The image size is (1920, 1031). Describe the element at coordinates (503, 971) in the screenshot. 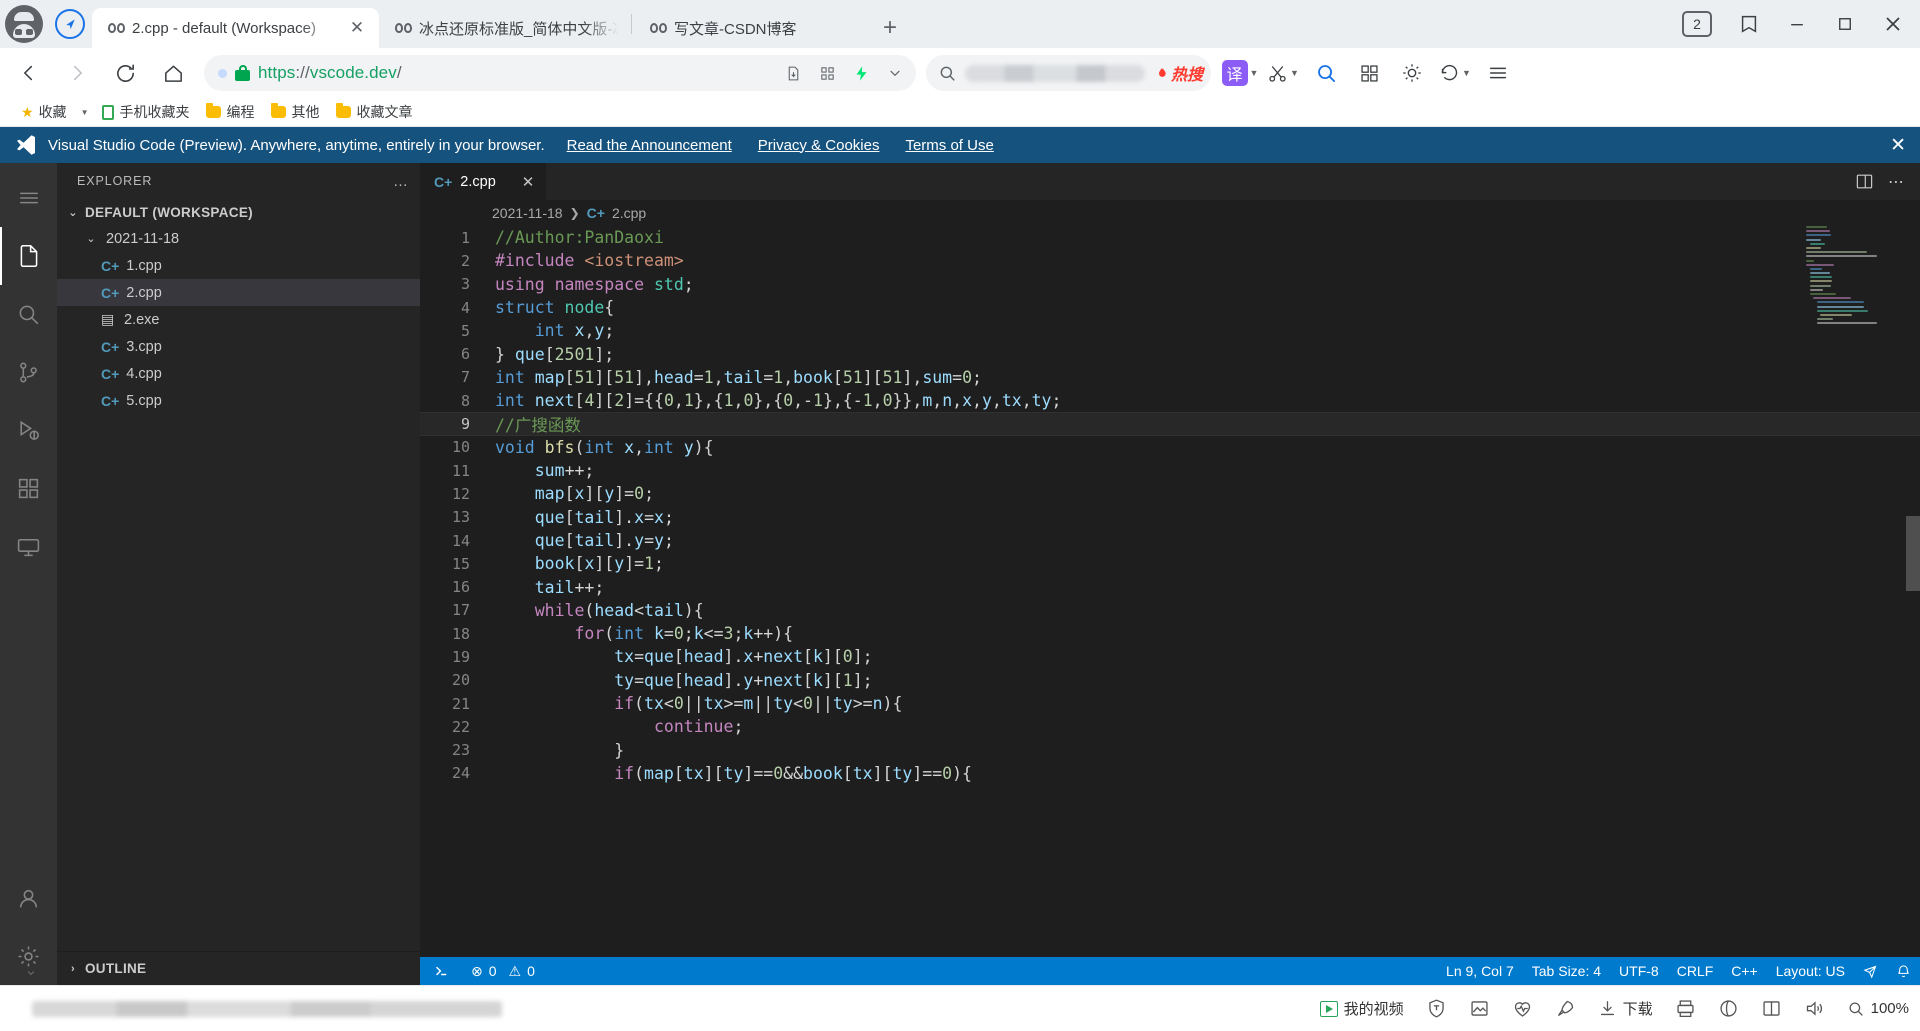

I see `status-problems: ⊗ 0 ⚠ 0` at that location.